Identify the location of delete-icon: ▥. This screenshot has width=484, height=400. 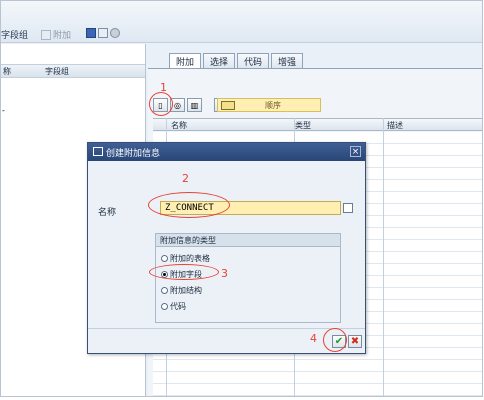
(194, 105).